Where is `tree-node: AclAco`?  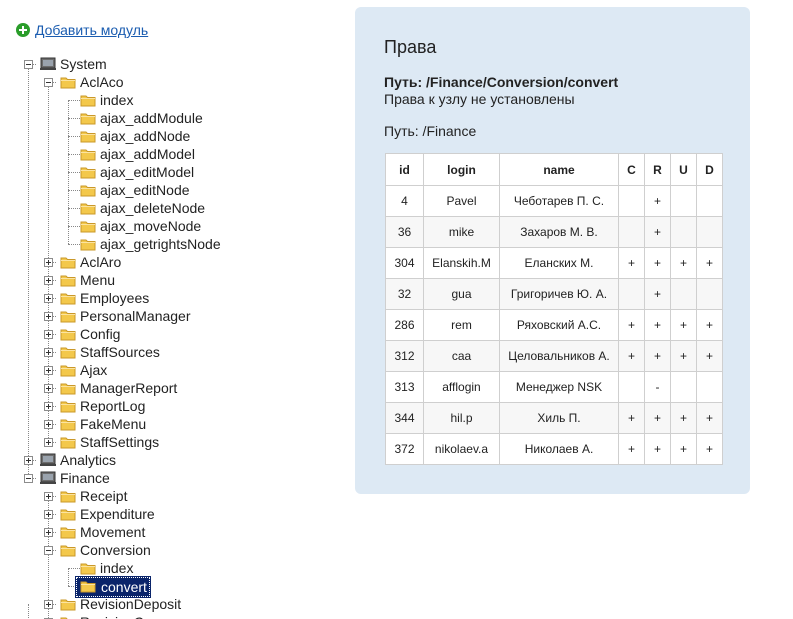
tree-node: AclAco is located at coordinates (170, 82).